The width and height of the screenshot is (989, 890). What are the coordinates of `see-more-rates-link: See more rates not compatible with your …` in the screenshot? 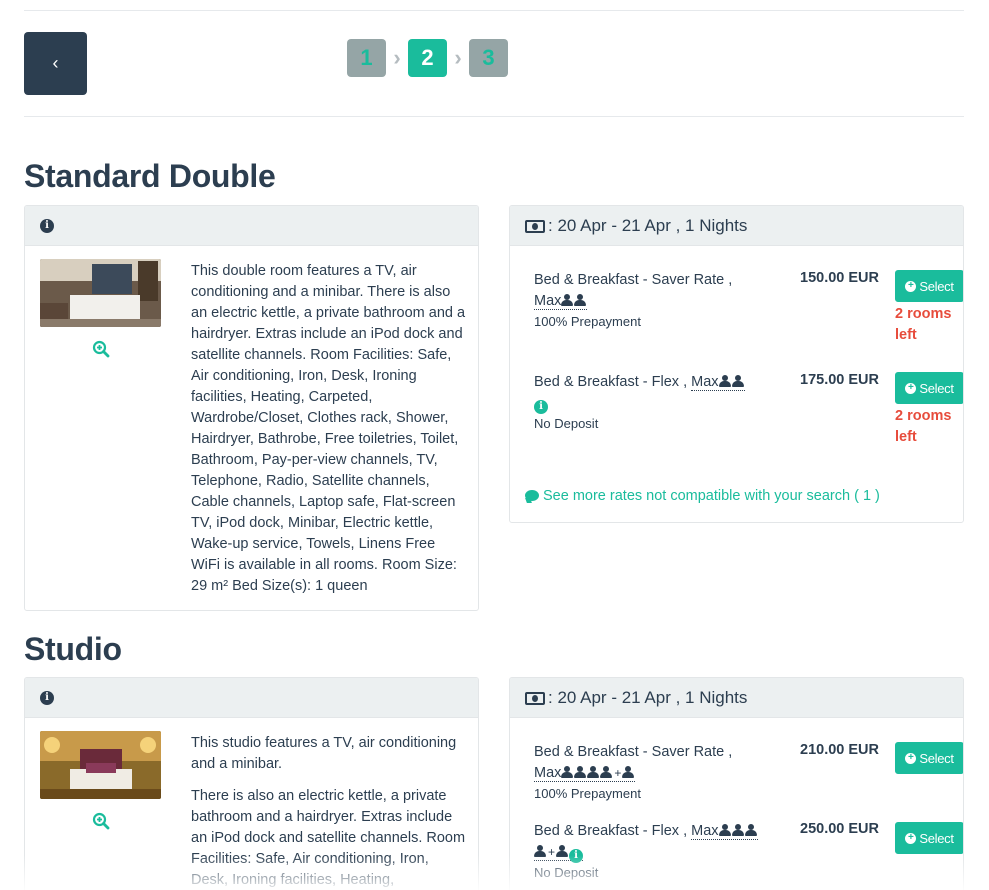 It's located at (702, 496).